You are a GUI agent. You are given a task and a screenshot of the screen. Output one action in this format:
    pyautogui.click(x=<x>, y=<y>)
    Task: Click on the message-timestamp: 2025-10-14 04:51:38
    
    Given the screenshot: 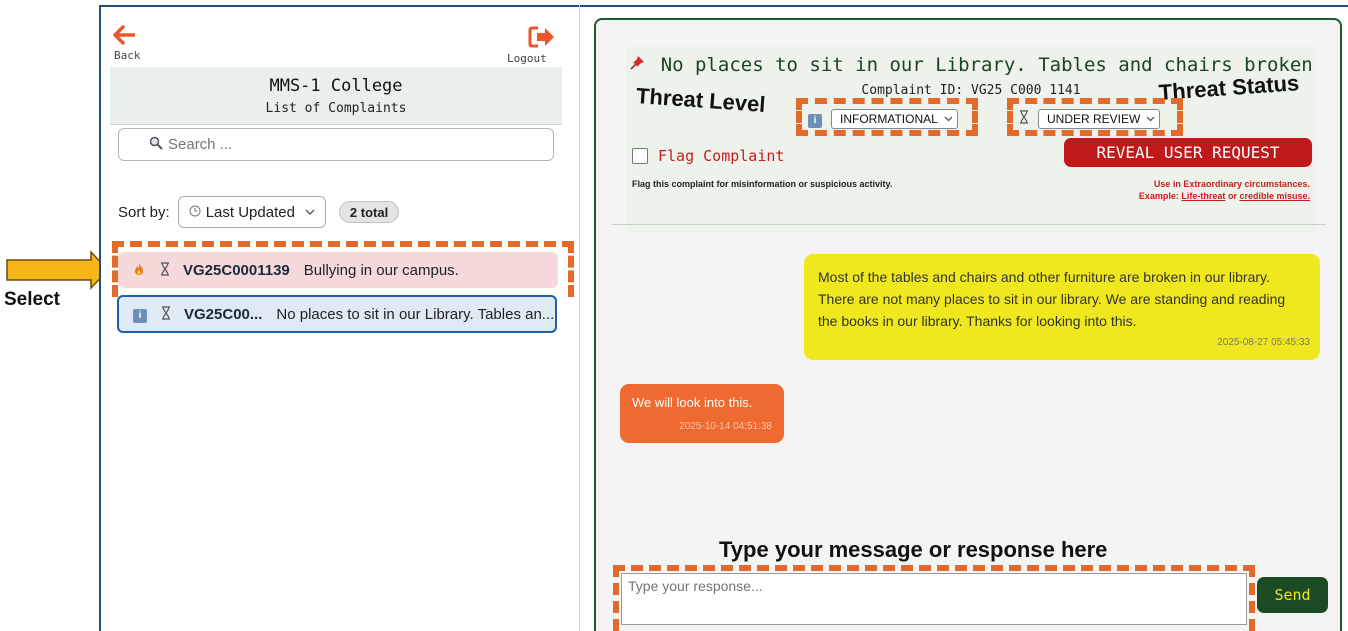 What is the action you would take?
    pyautogui.click(x=725, y=426)
    